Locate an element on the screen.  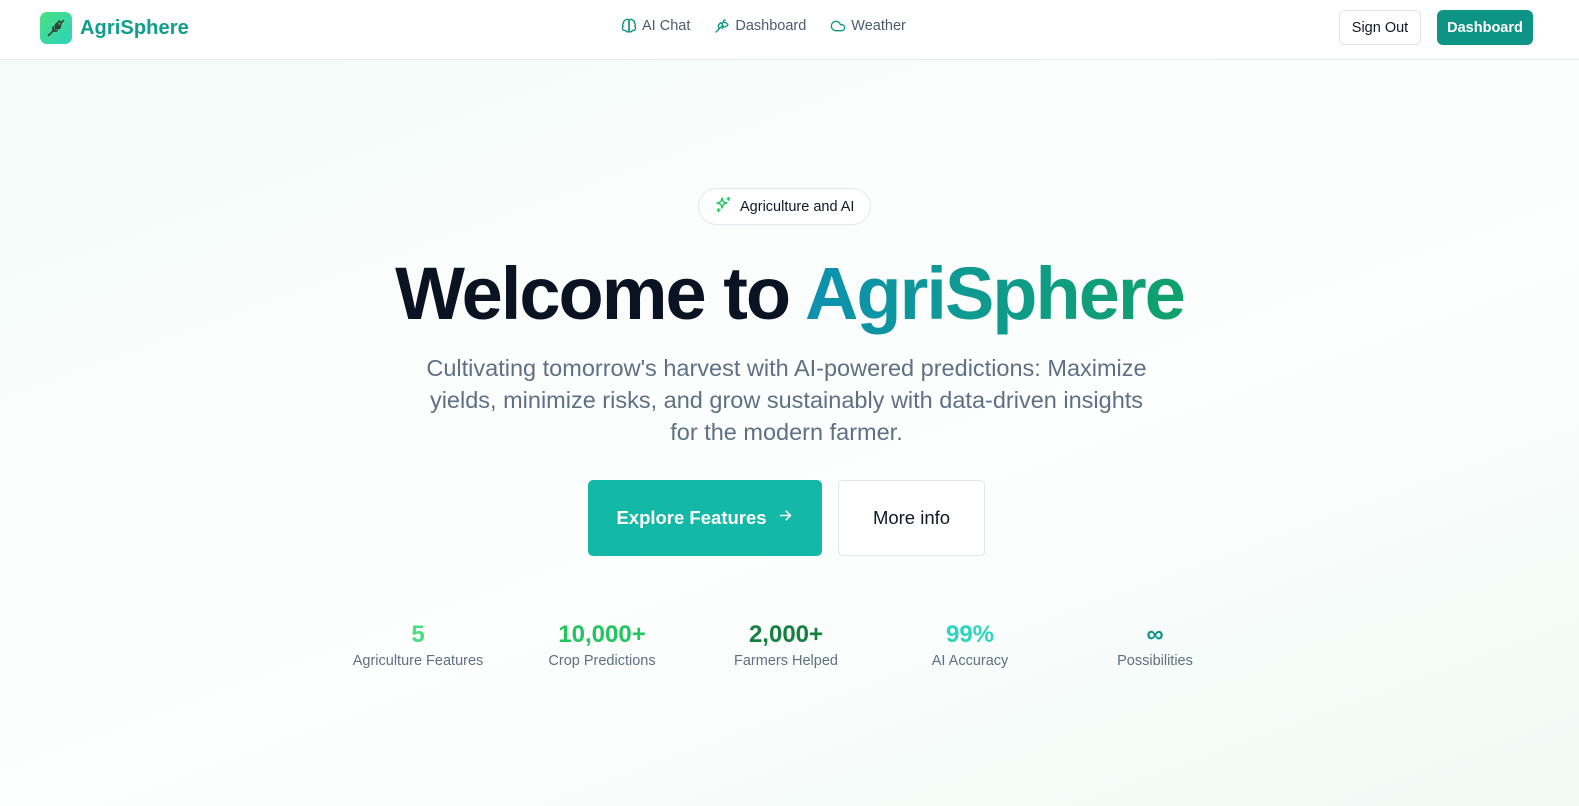
nav-ai-chat: AI Chat is located at coordinates (655, 26).